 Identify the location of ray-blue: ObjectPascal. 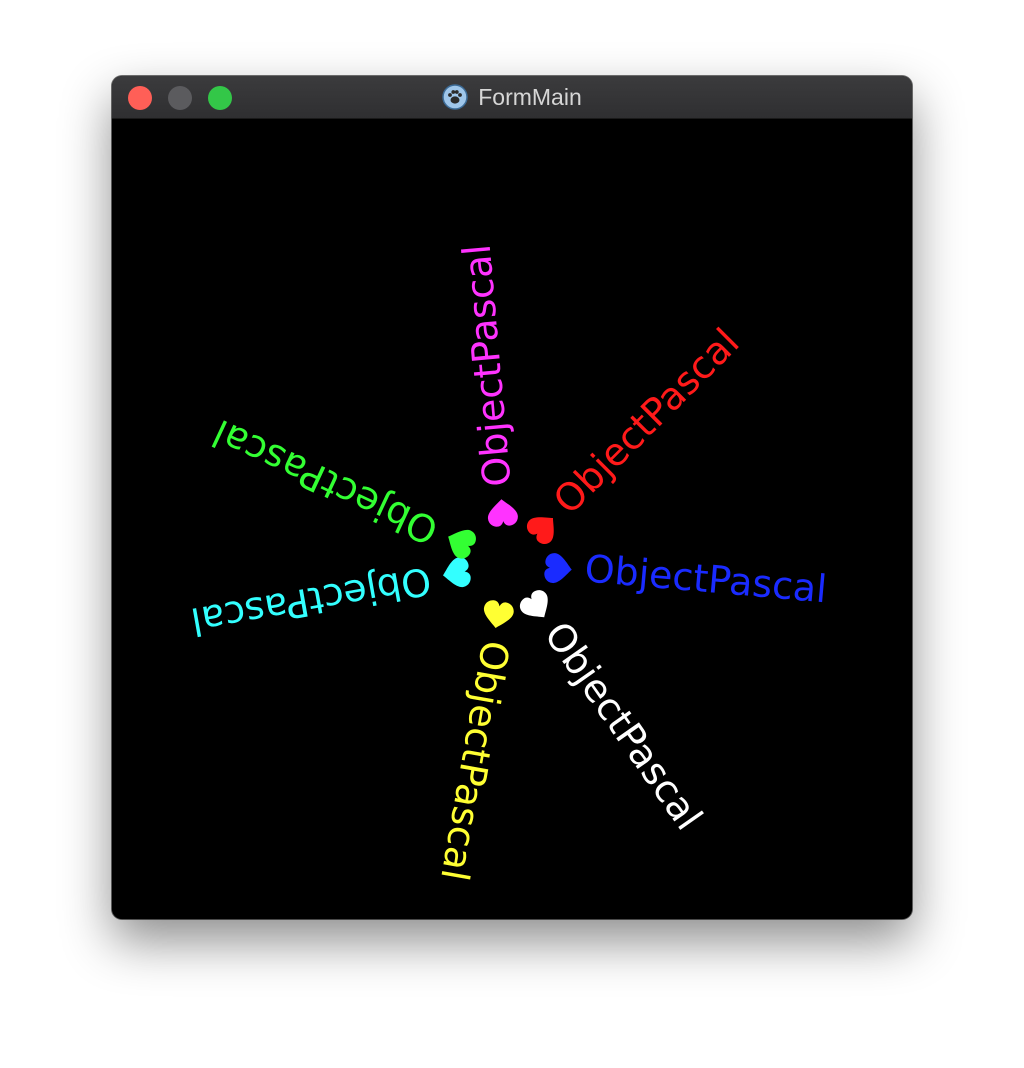
(686, 578).